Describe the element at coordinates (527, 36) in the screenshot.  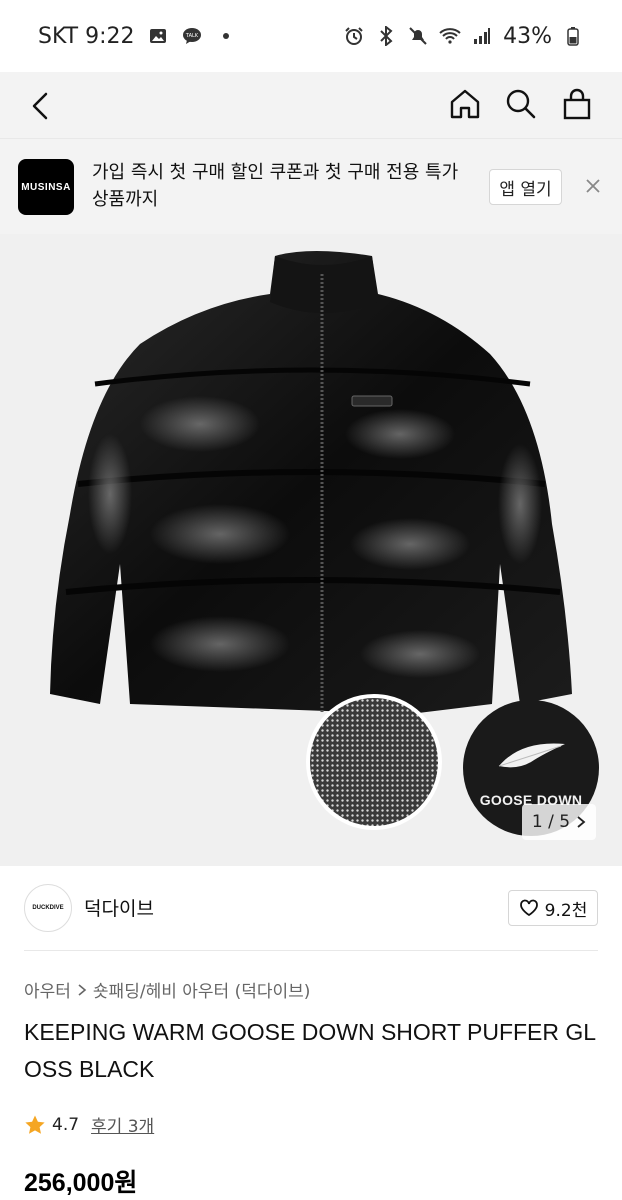
I see `battery-percent: 43%` at that location.